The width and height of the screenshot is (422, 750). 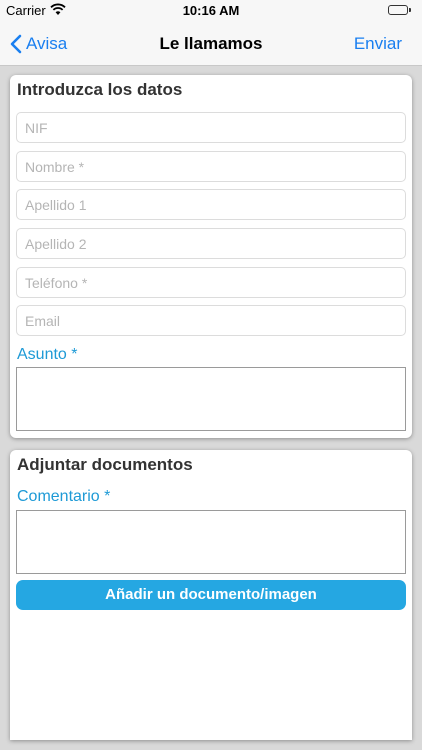 I want to click on attachments-title: Adjuntar documentos, so click(x=105, y=464).